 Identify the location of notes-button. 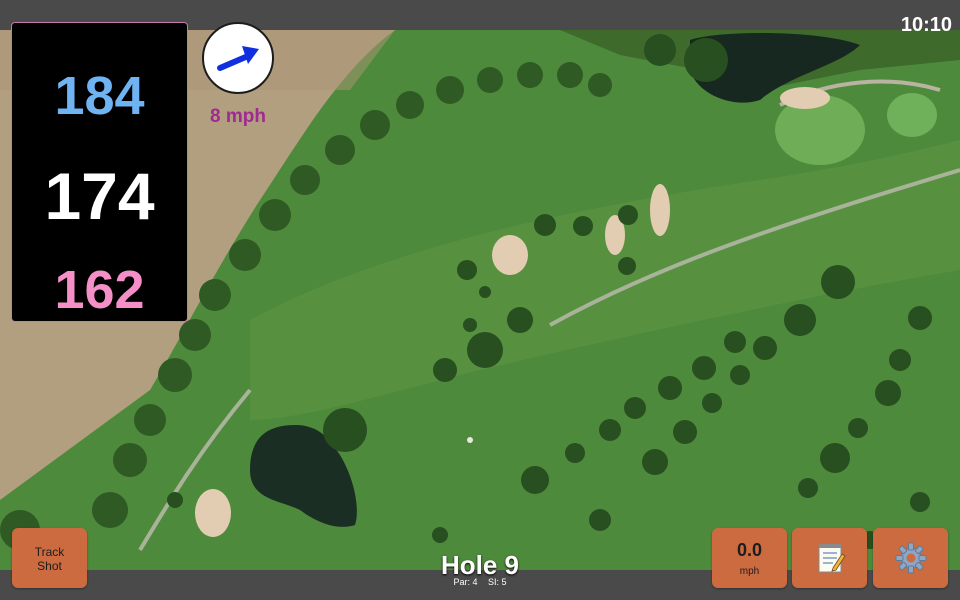
(829, 558).